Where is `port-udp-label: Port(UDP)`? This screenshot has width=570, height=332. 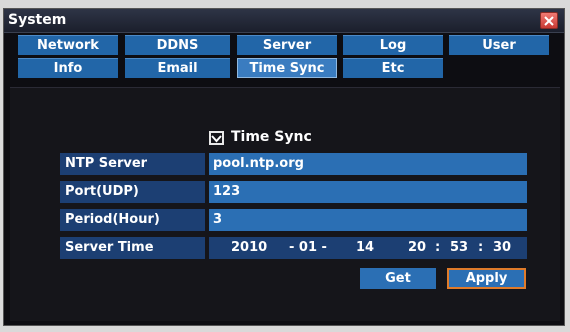 port-udp-label: Port(UDP) is located at coordinates (132, 192).